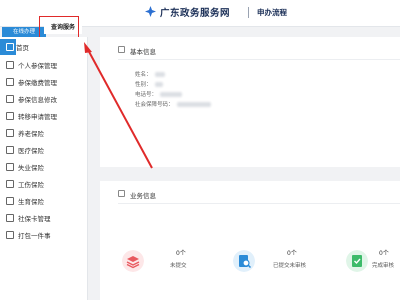  Describe the element at coordinates (44, 184) in the screenshot. I see `sidebar-item-injury: 工伤保险` at that location.